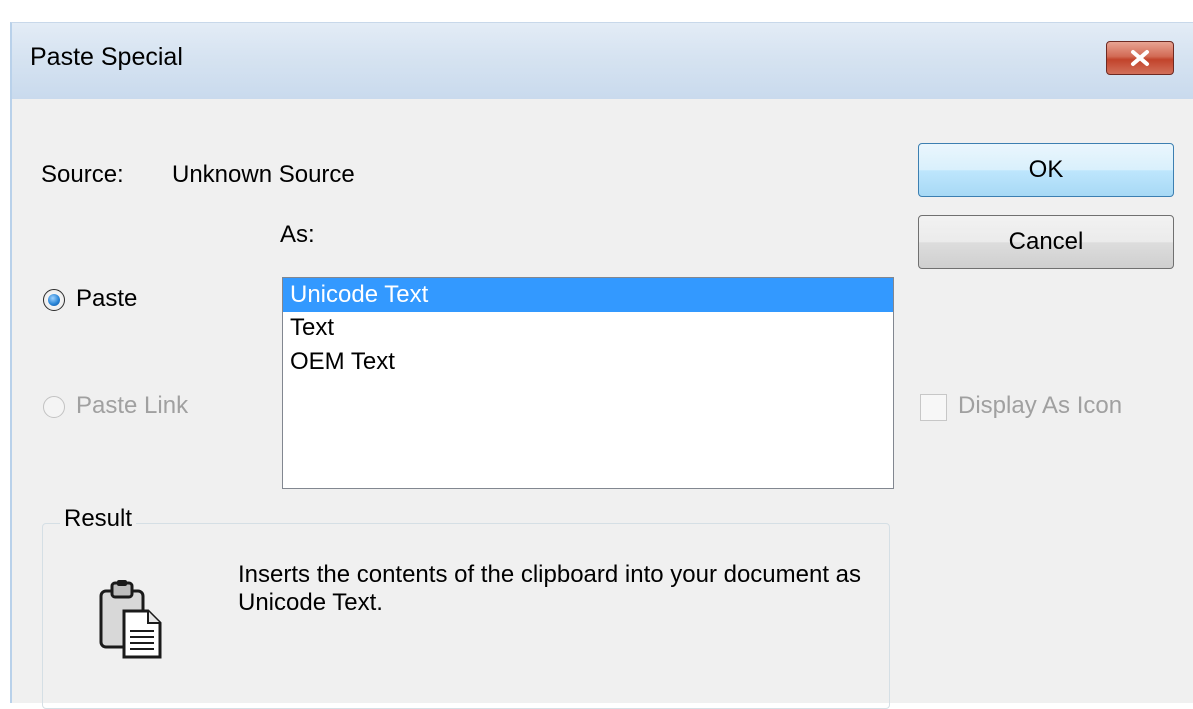 The height and width of the screenshot is (709, 1193). Describe the element at coordinates (1046, 242) in the screenshot. I see `cancel-button: Cancel` at that location.